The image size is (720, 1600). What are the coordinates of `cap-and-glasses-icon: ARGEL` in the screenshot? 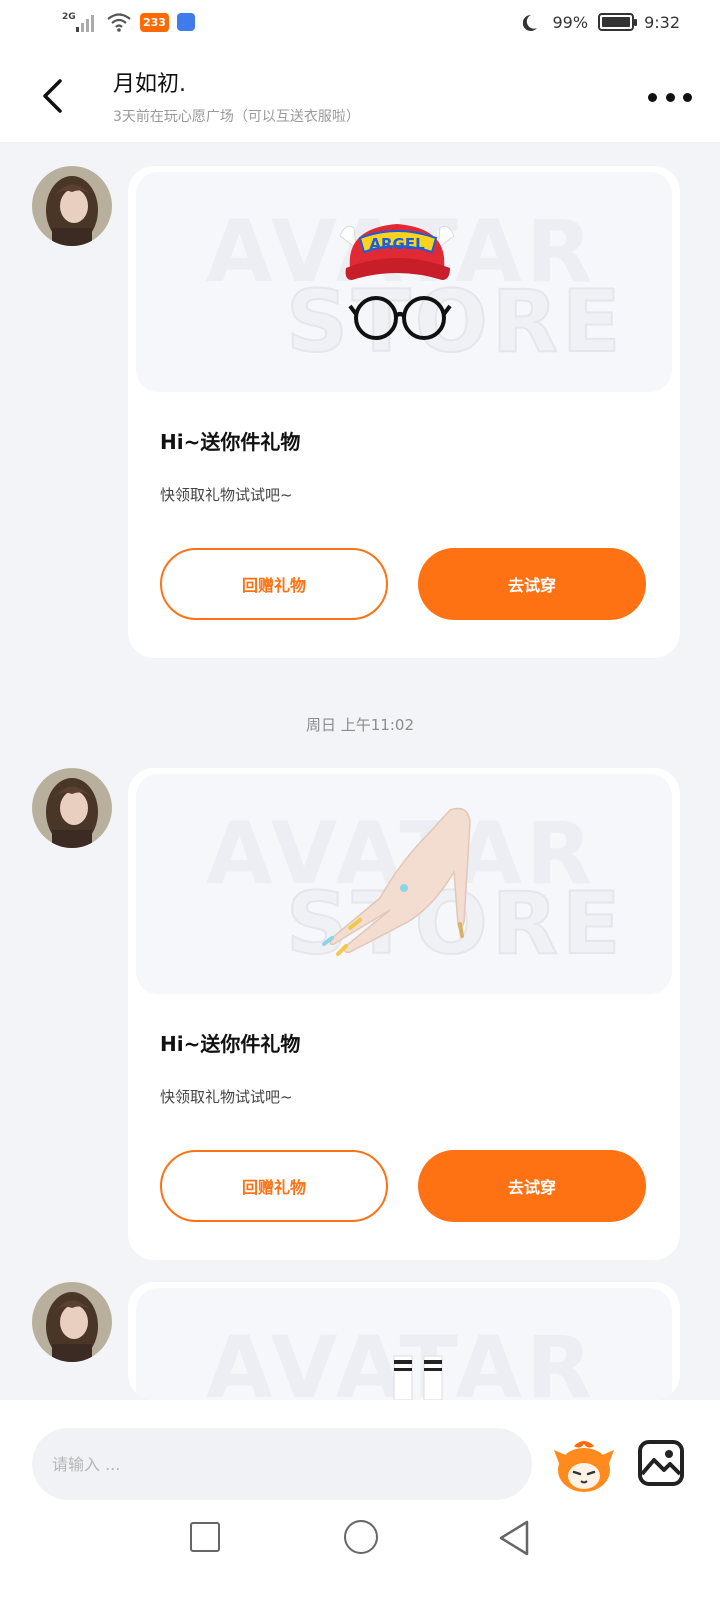 It's located at (397, 282).